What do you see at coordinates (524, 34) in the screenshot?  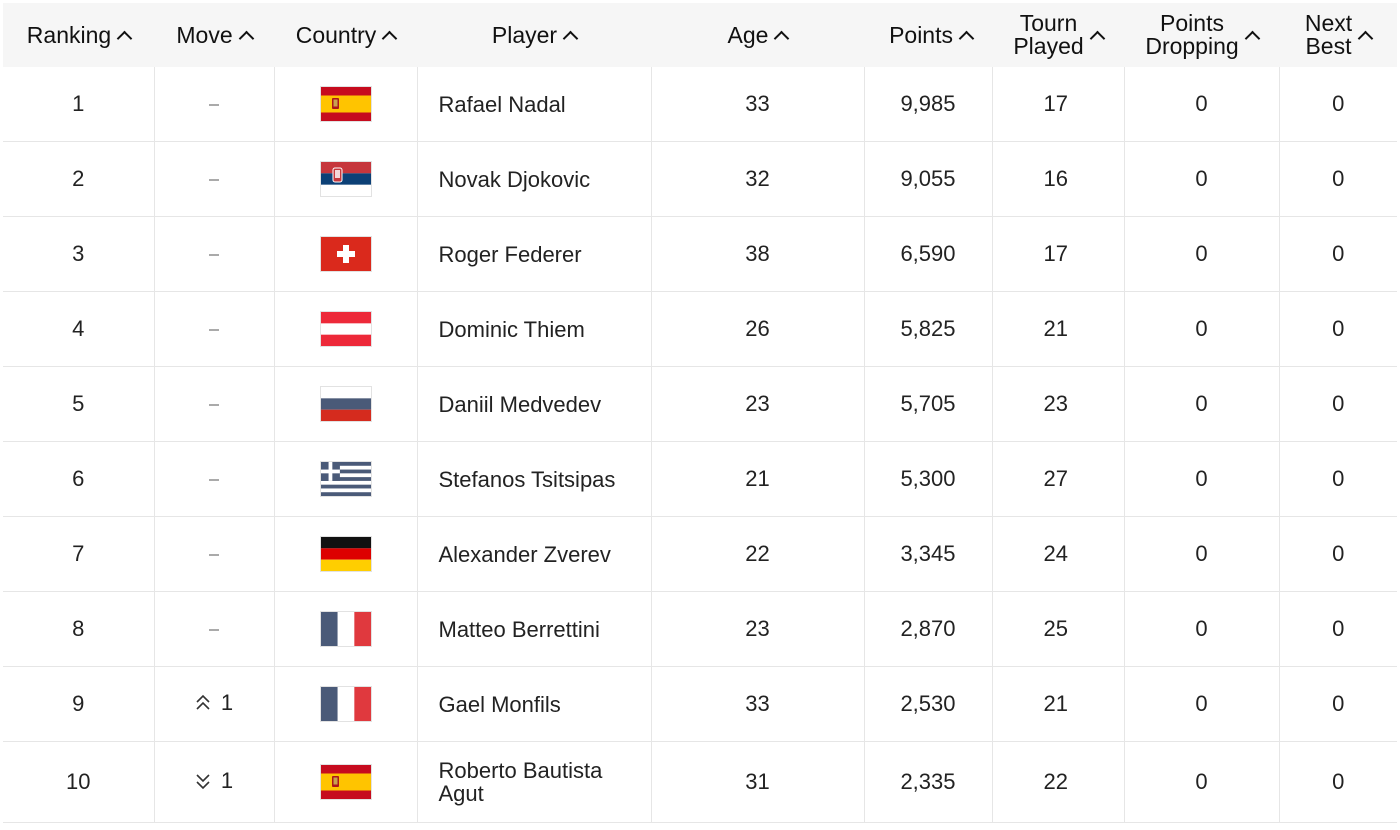 I see `header-player-label: Player` at bounding box center [524, 34].